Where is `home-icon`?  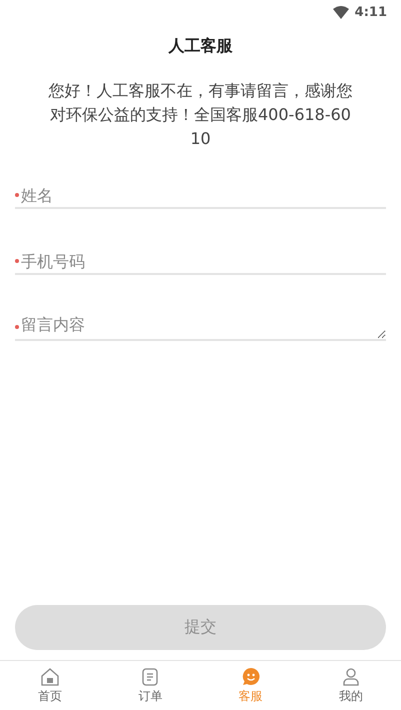 home-icon is located at coordinates (50, 676).